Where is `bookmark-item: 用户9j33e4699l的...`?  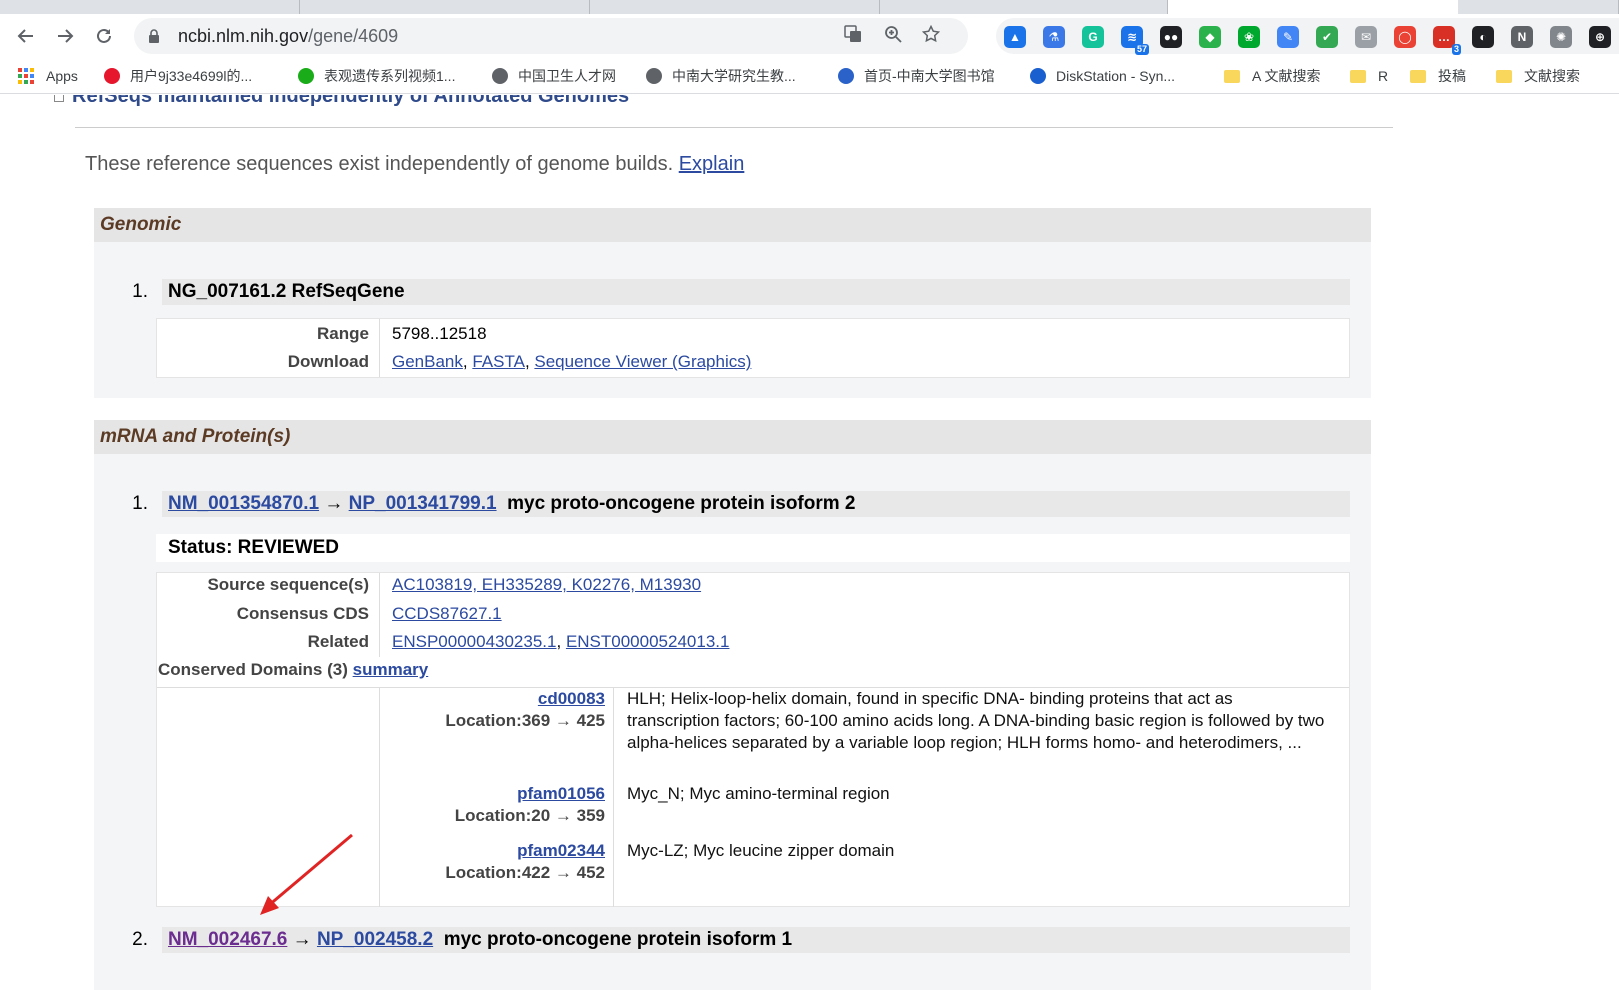
bookmark-item: 用户9j33e4699l的... is located at coordinates (178, 76).